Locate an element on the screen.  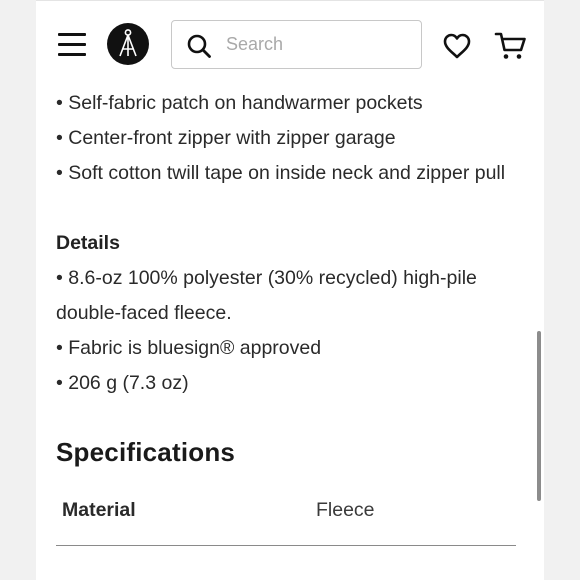
spec-value: Fleece is located at coordinates (345, 510).